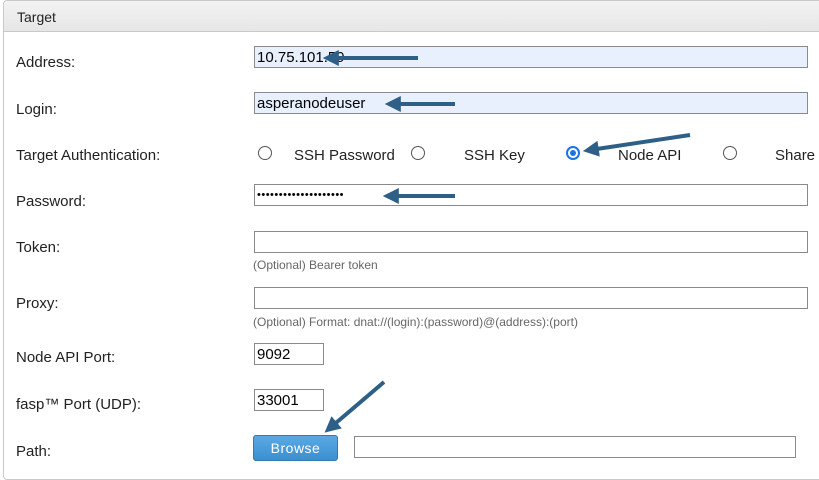 The width and height of the screenshot is (819, 480). Describe the element at coordinates (46, 62) in the screenshot. I see `address-label: Address:` at that location.